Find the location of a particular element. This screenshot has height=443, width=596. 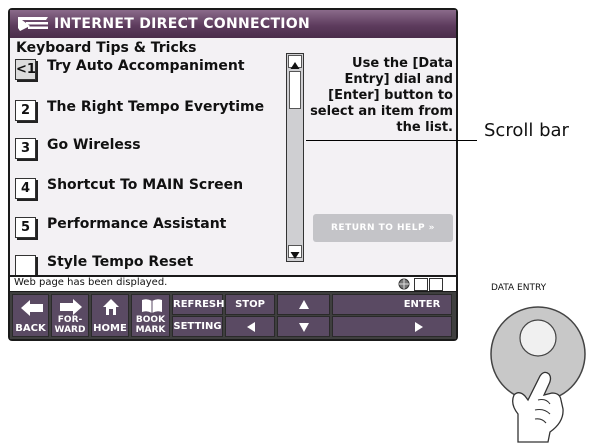

list-item: 2 The Right Tempo Everytime is located at coordinates (149, 111).